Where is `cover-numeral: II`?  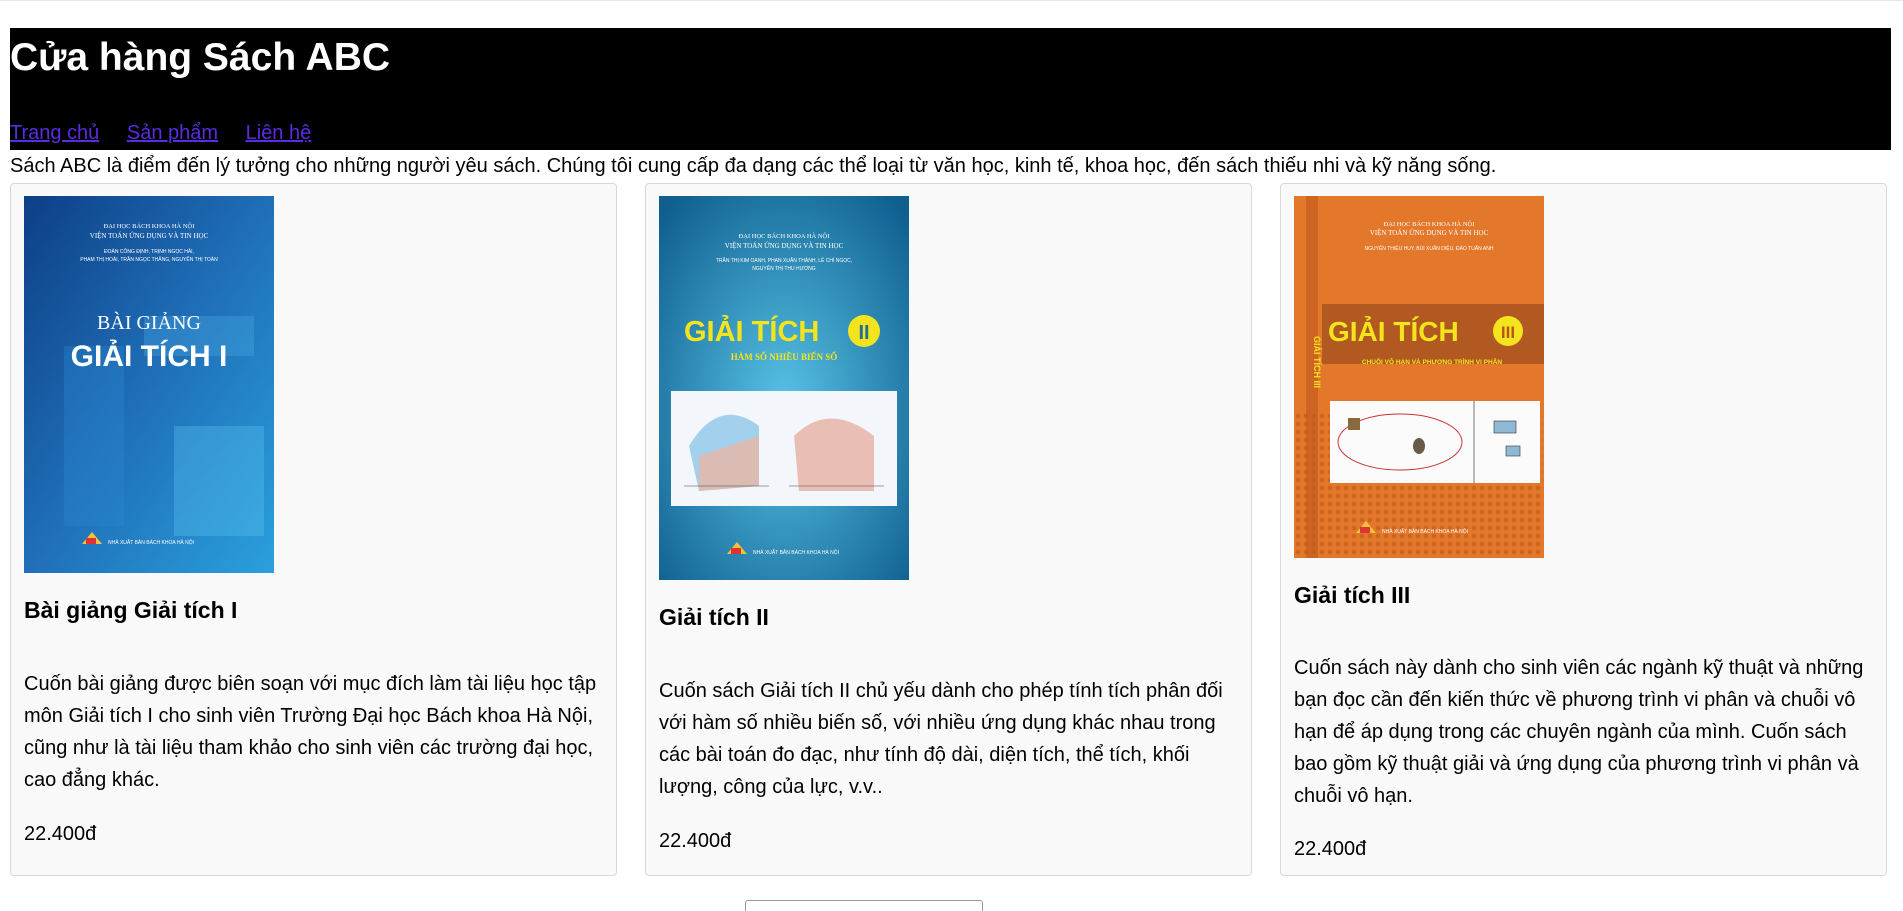 cover-numeral: II is located at coordinates (863, 333).